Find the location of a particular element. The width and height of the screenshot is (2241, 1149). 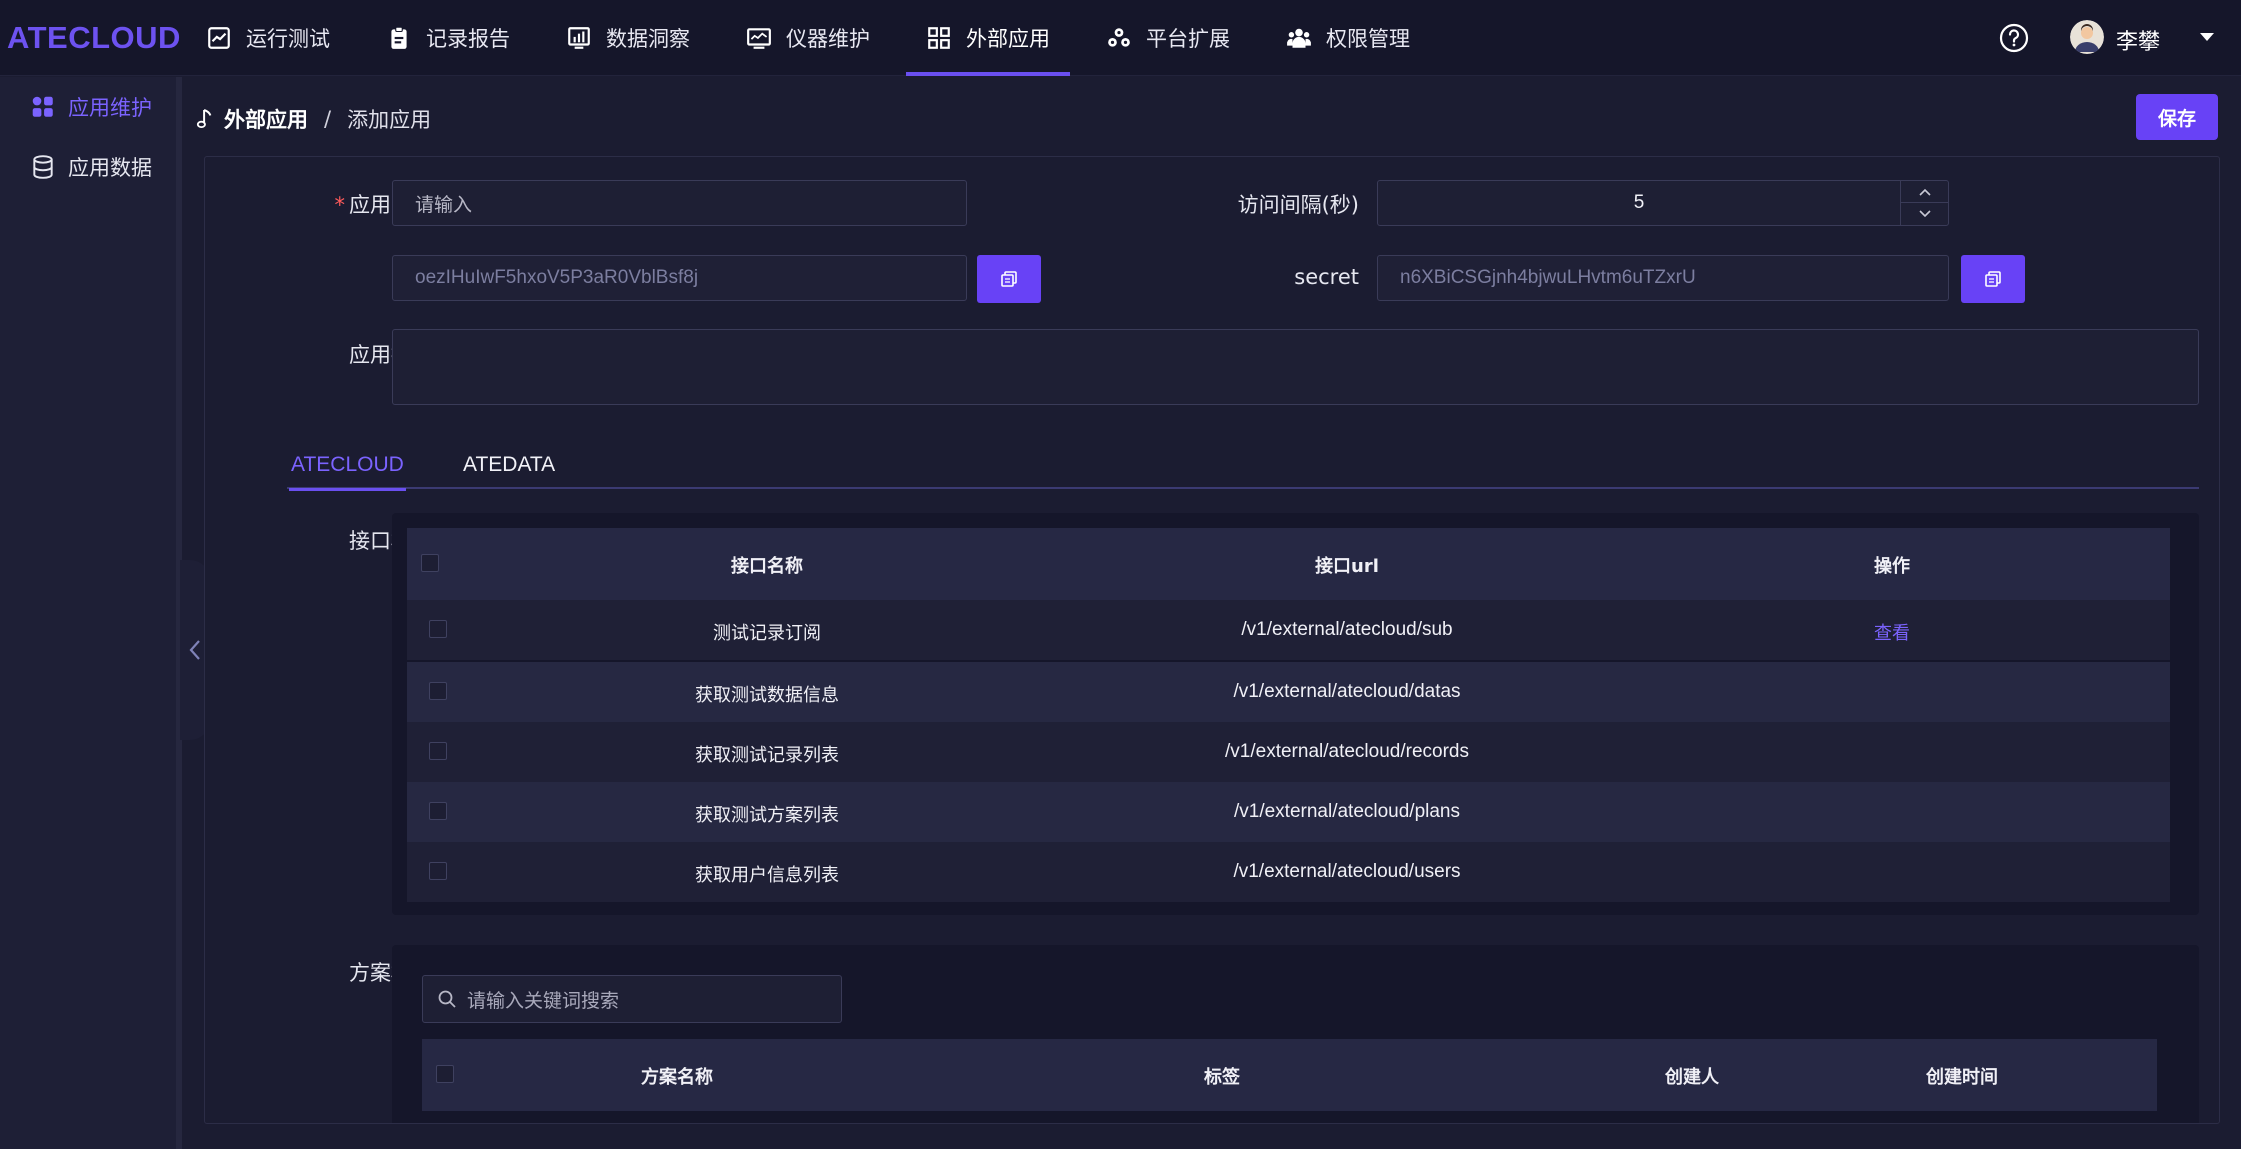

sidebar: 应用维护 应用数据 is located at coordinates (91, 613).